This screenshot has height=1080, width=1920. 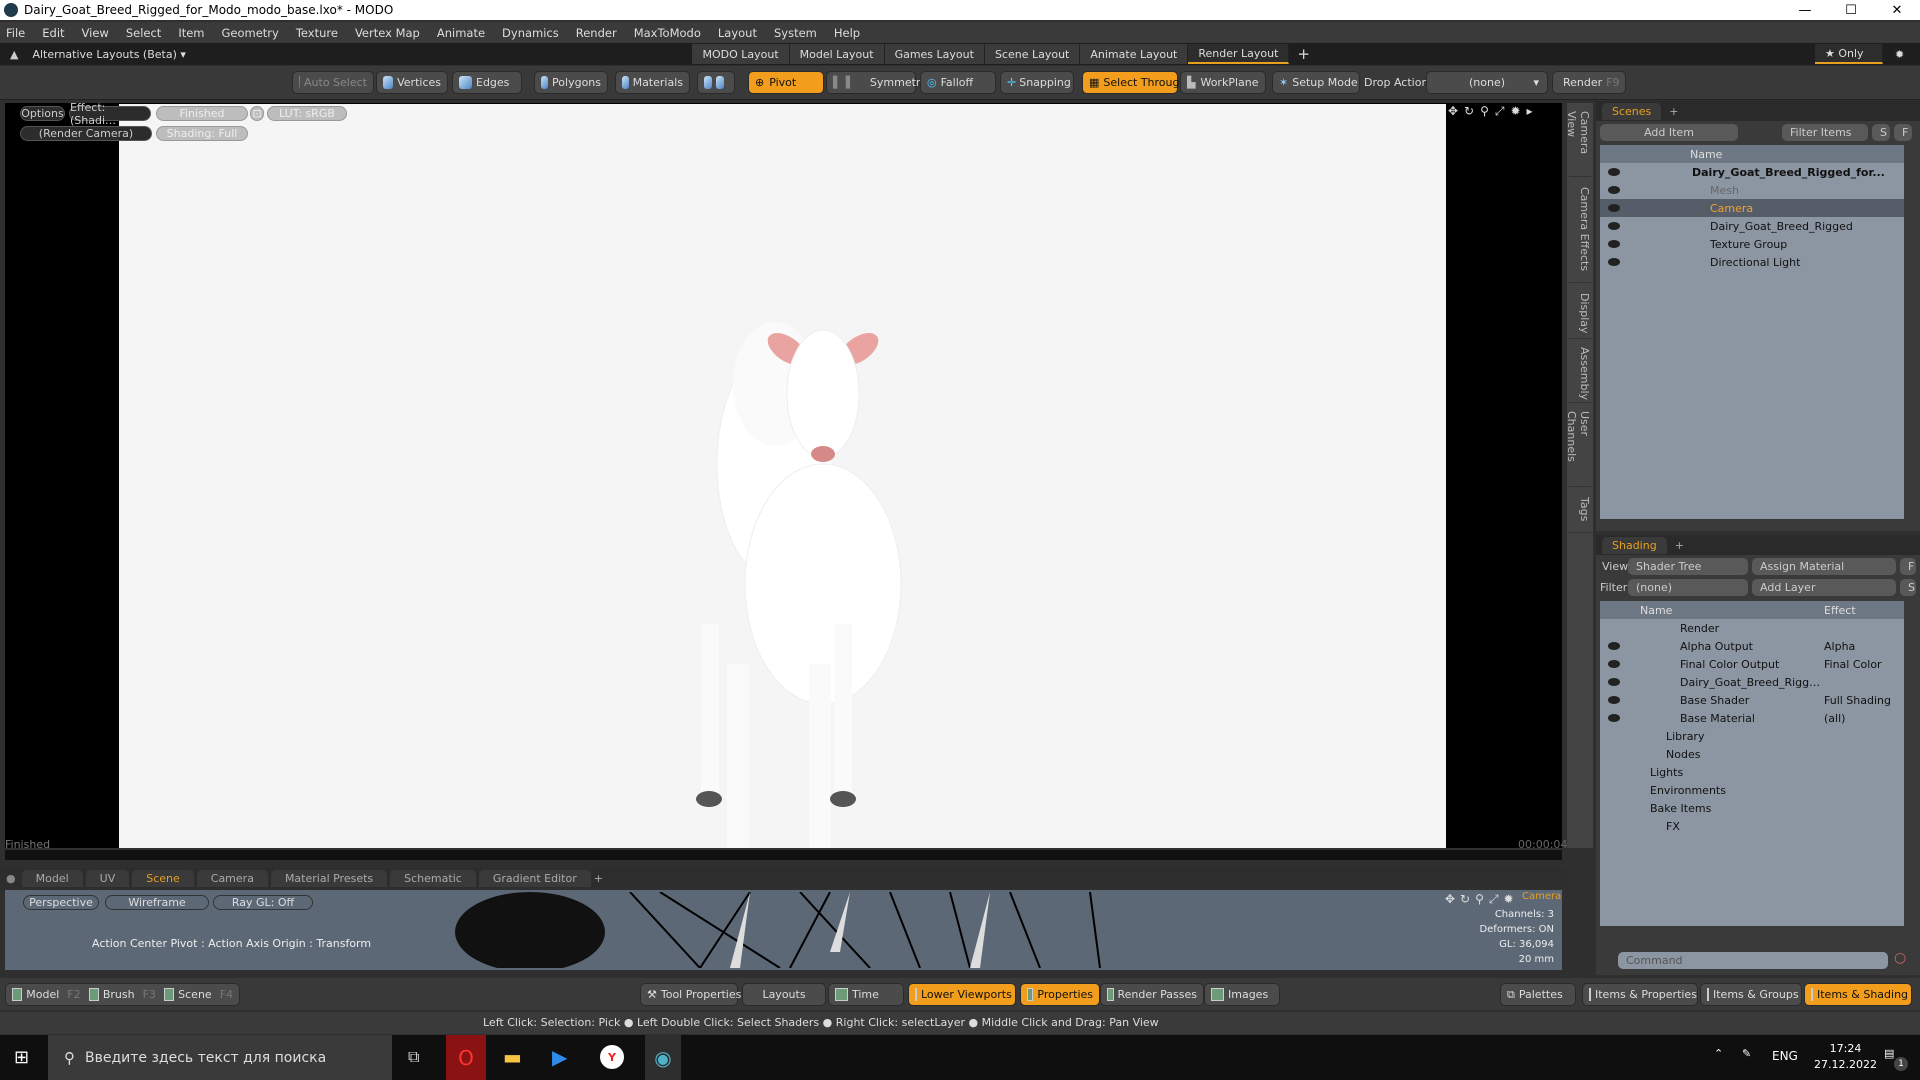 What do you see at coordinates (86, 133) in the screenshot?
I see `render-camera-dropdown: (Render Camera)` at bounding box center [86, 133].